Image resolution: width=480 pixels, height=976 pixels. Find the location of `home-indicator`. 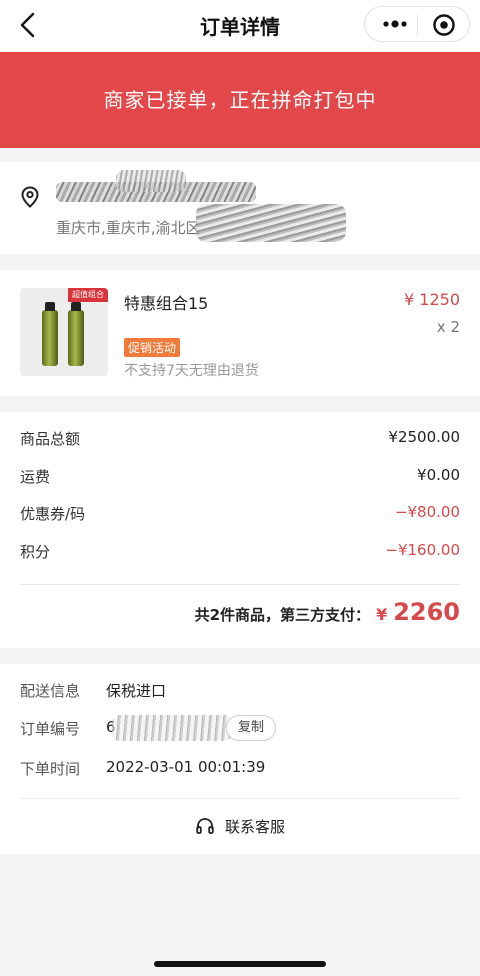

home-indicator is located at coordinates (240, 964).